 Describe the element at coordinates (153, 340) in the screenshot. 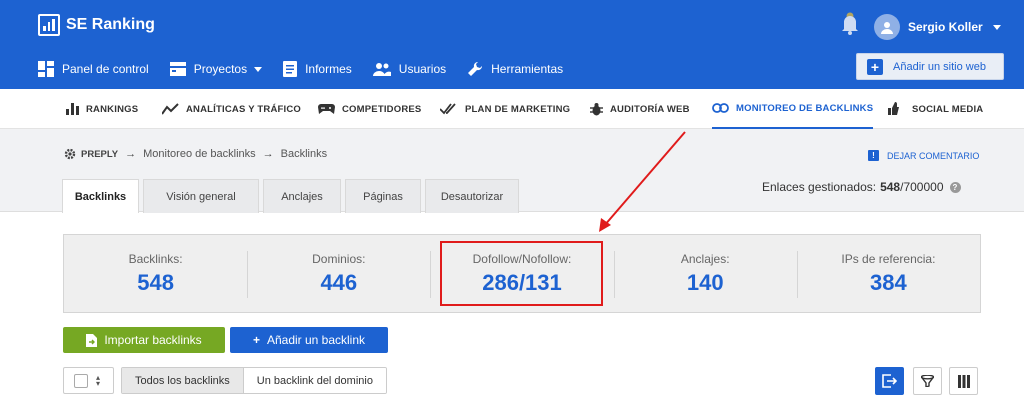

I see `import-label: Importar backlinks` at that location.